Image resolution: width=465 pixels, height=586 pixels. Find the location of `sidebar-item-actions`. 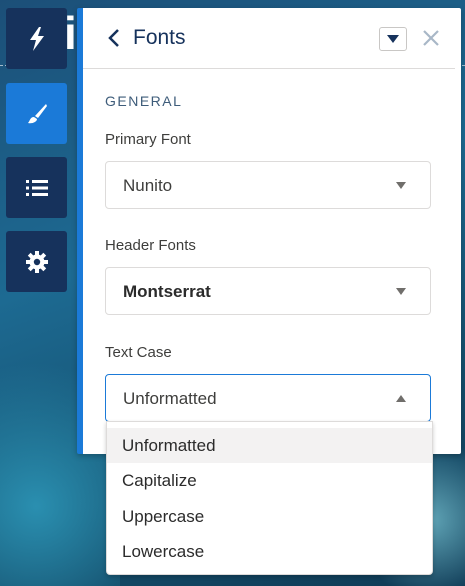

sidebar-item-actions is located at coordinates (36, 38).